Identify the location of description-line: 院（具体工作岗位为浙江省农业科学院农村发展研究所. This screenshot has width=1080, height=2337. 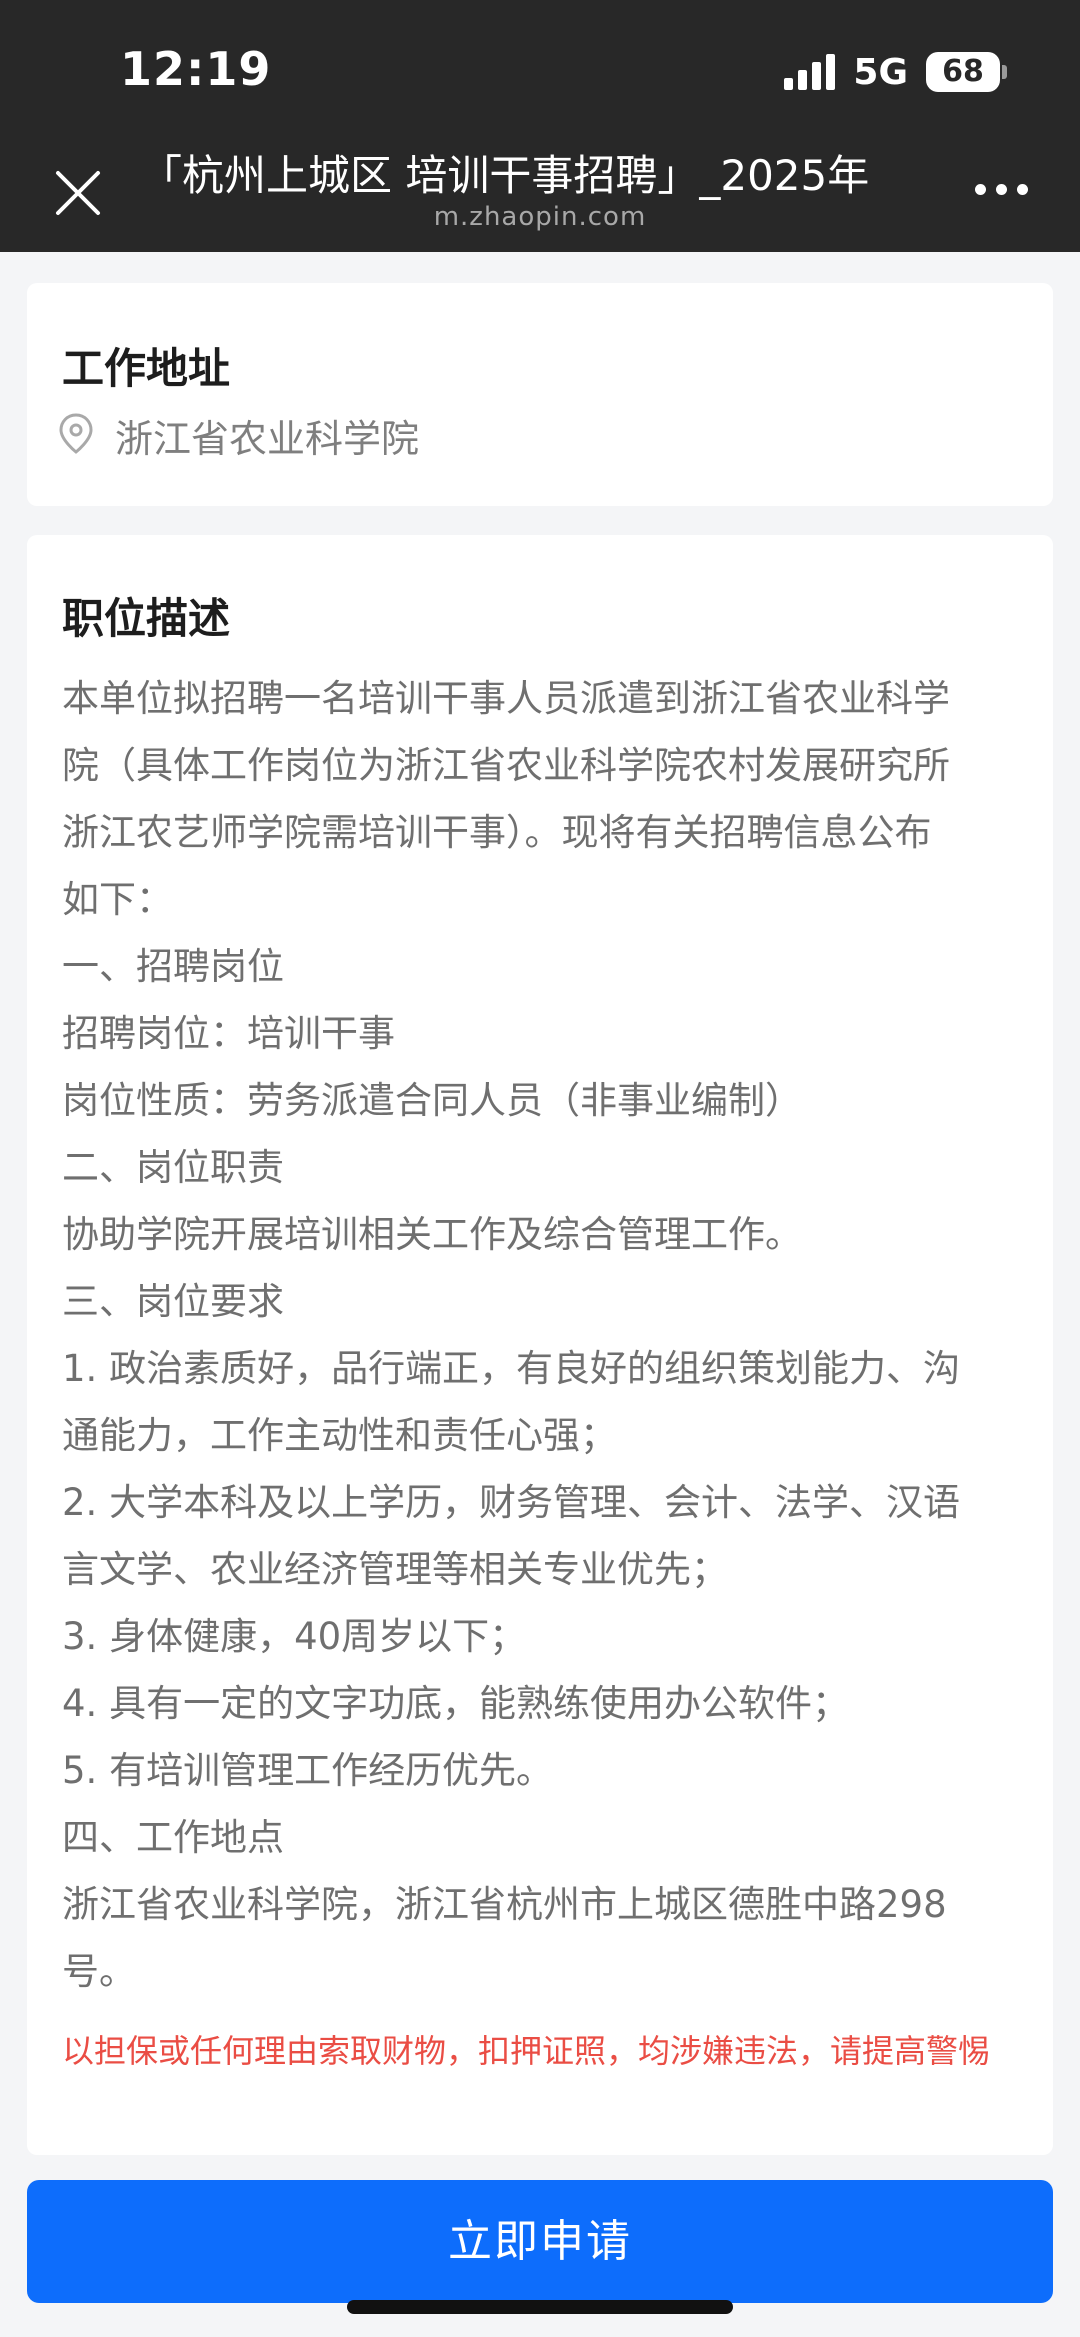
(506, 765).